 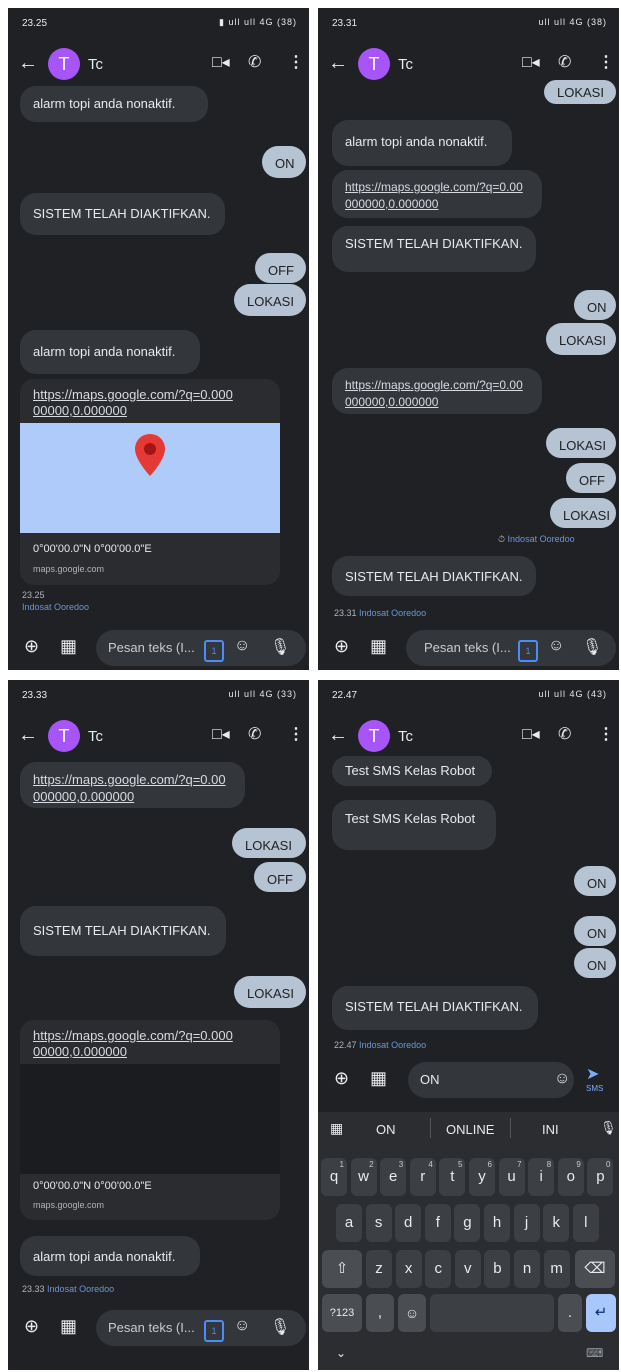 What do you see at coordinates (585, 1223) in the screenshot?
I see `key-l: l` at bounding box center [585, 1223].